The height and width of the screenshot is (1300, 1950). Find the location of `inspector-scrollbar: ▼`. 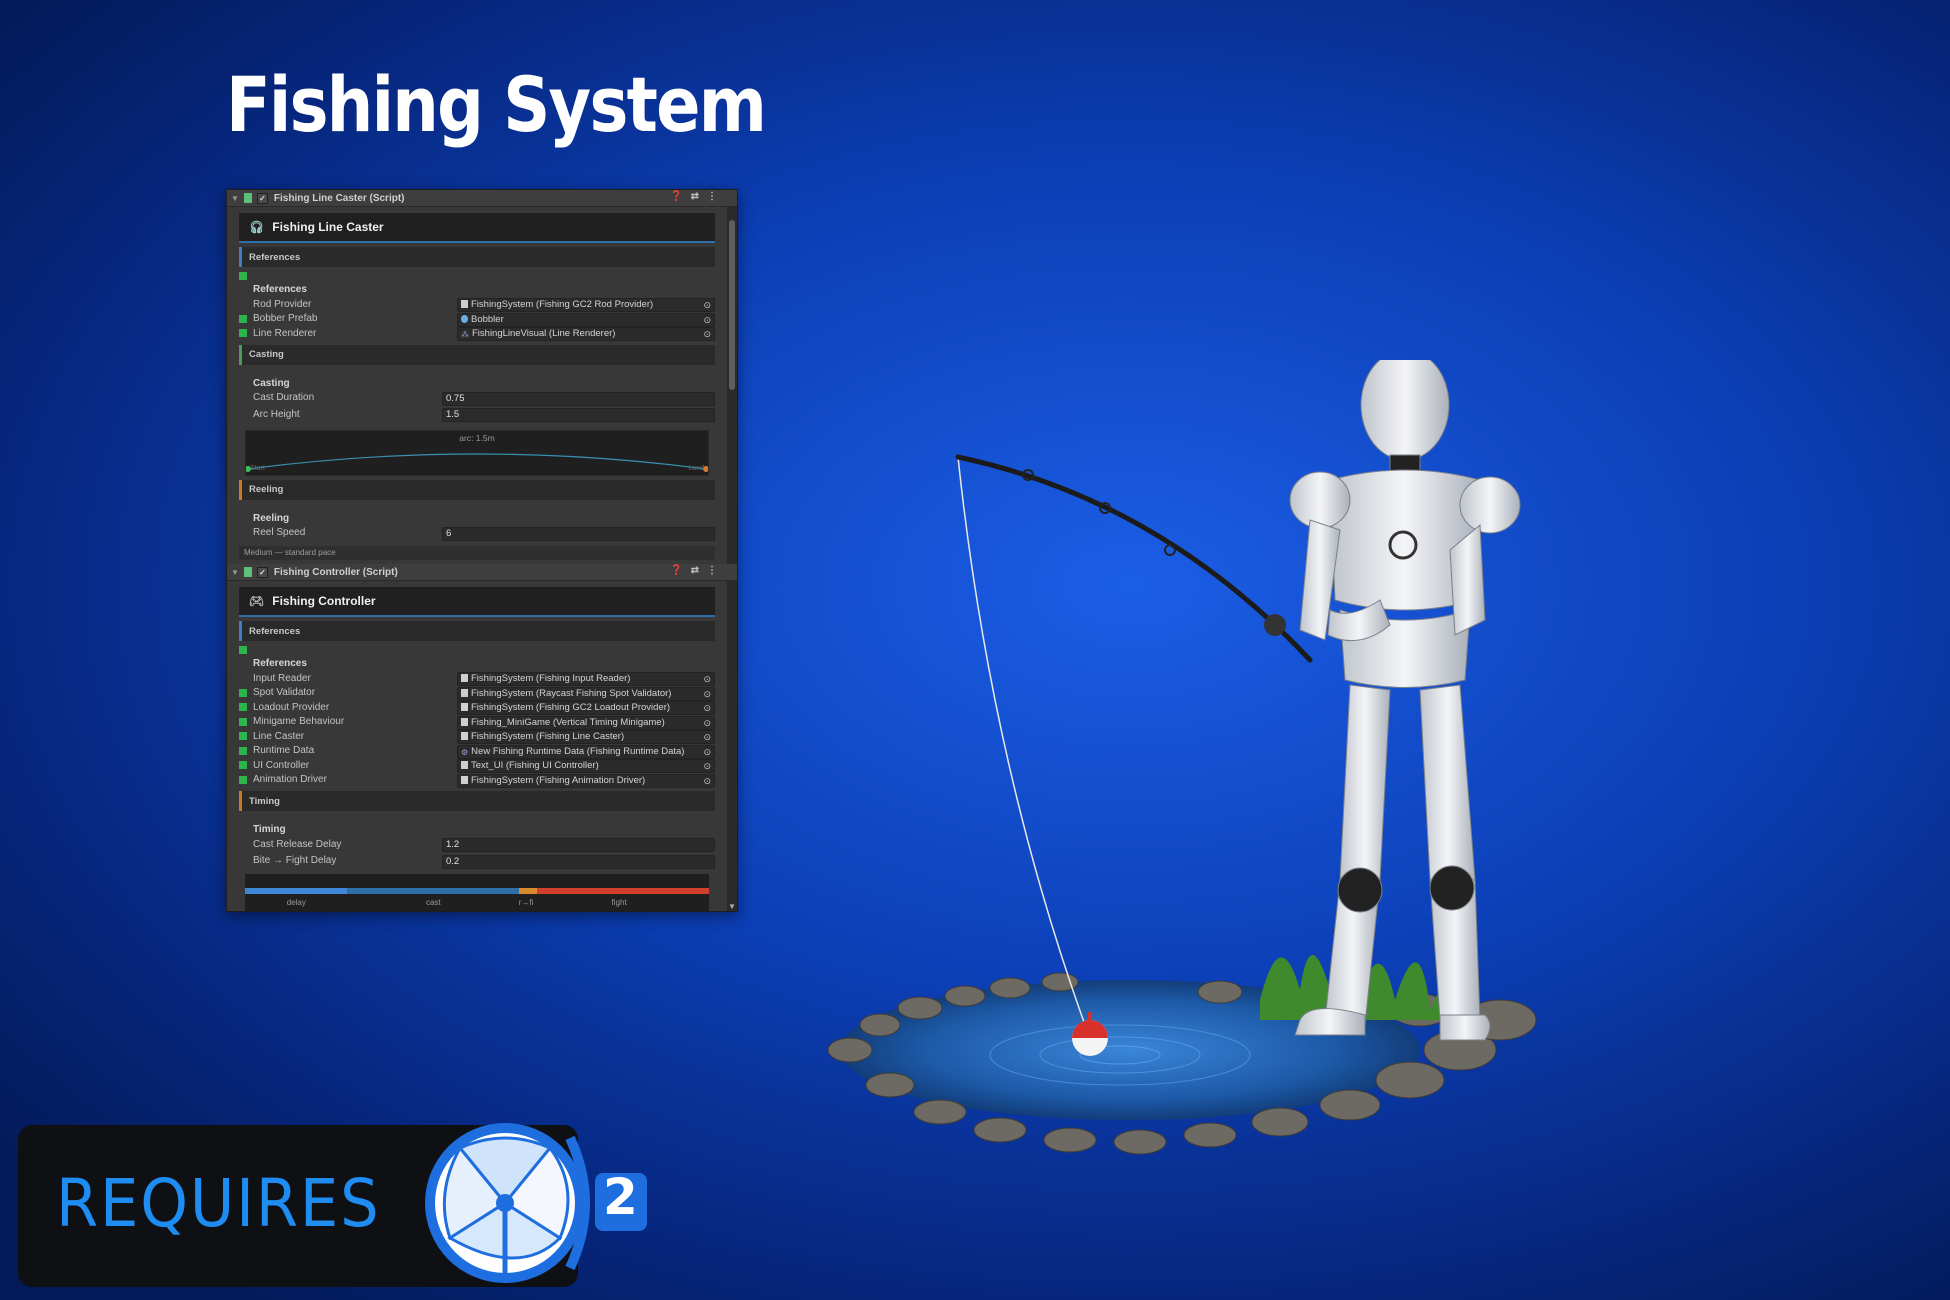

inspector-scrollbar: ▼ is located at coordinates (732, 550).